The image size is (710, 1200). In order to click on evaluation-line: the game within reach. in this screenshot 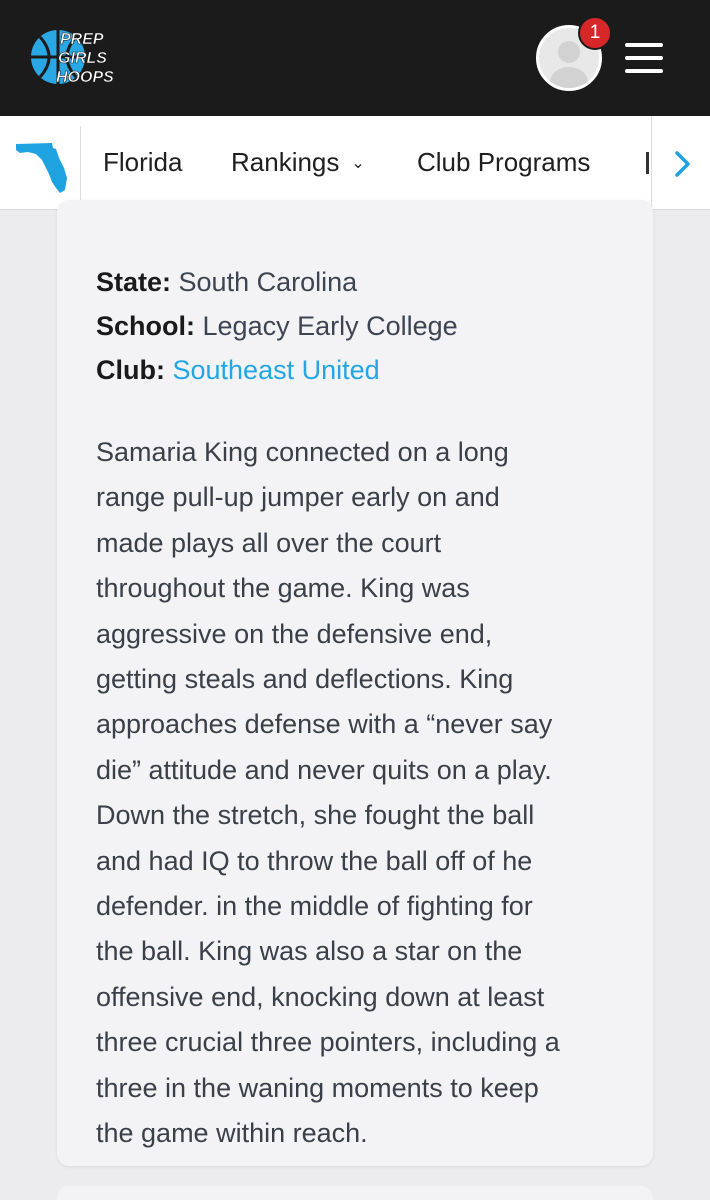, I will do `click(232, 1133)`.